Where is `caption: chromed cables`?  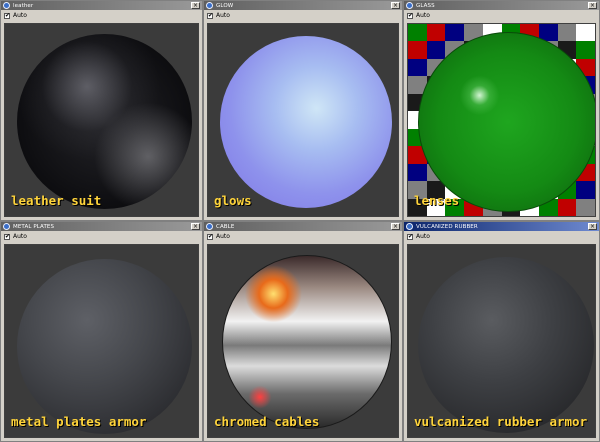
caption: chromed cables is located at coordinates (267, 421).